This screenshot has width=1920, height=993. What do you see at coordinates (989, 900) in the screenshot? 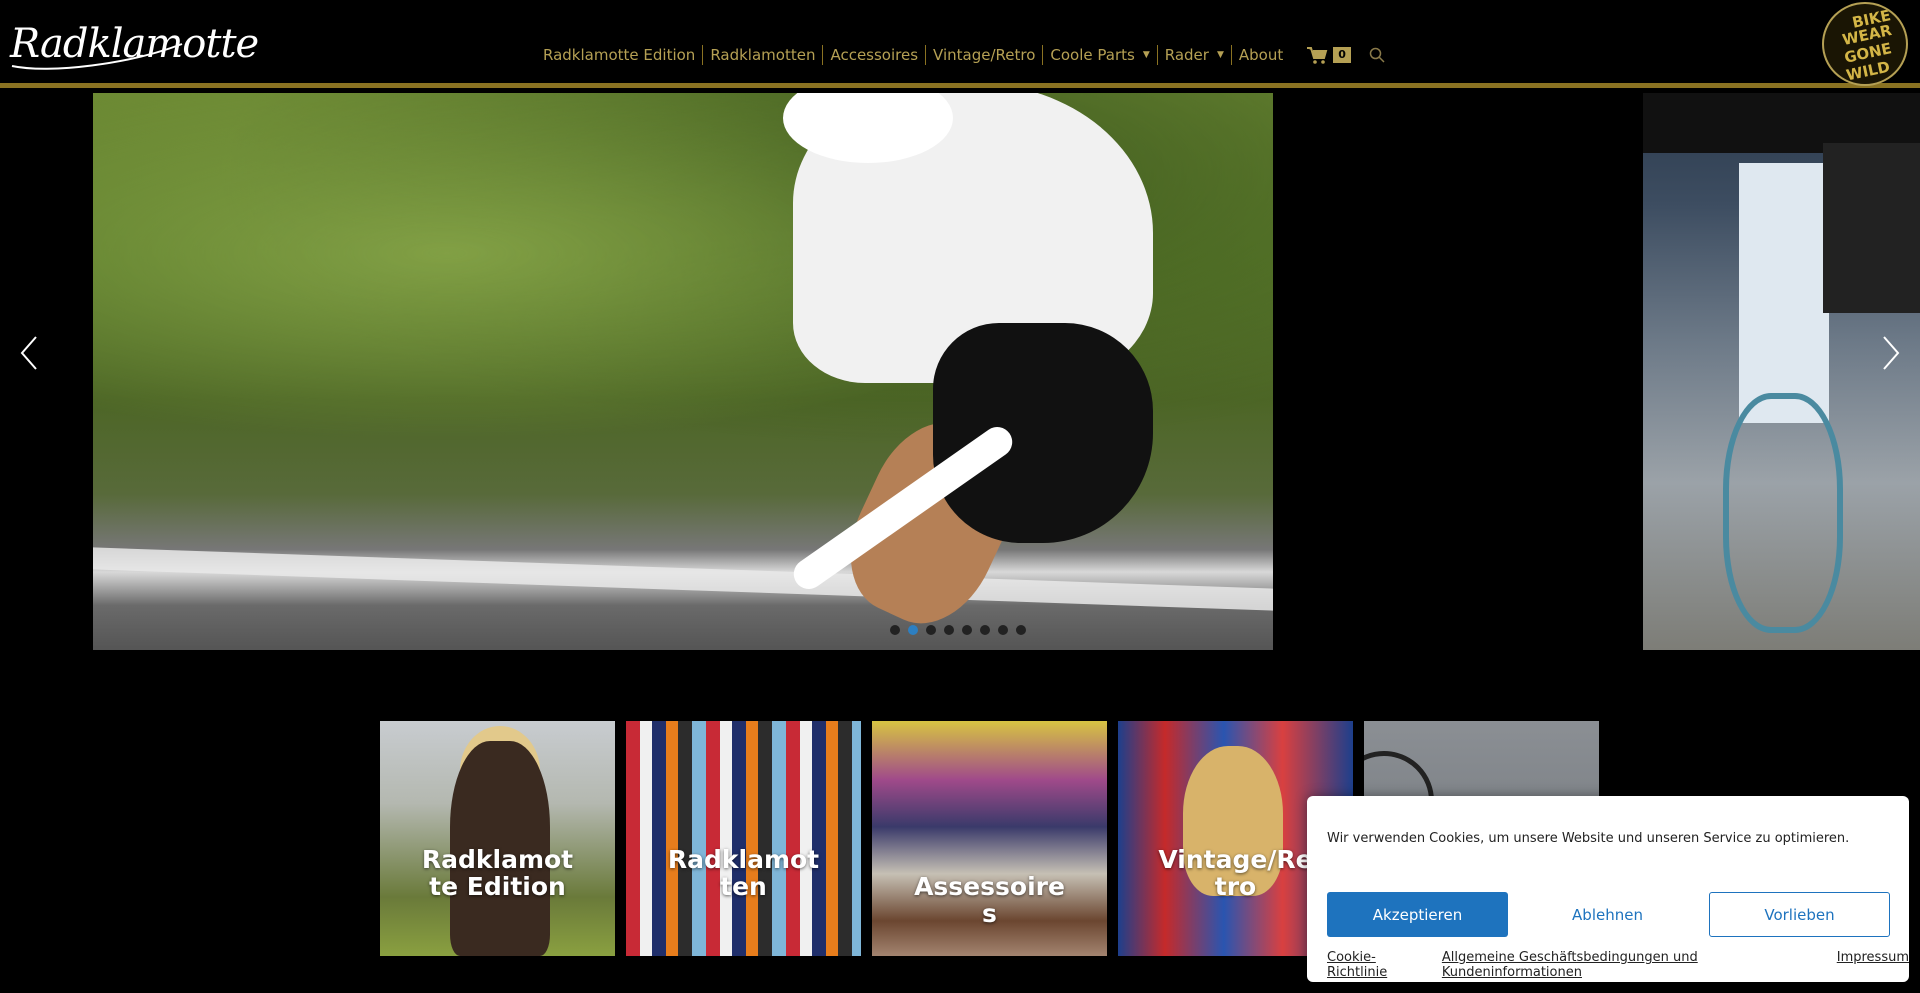
I see `category-label: Assessoires` at bounding box center [989, 900].